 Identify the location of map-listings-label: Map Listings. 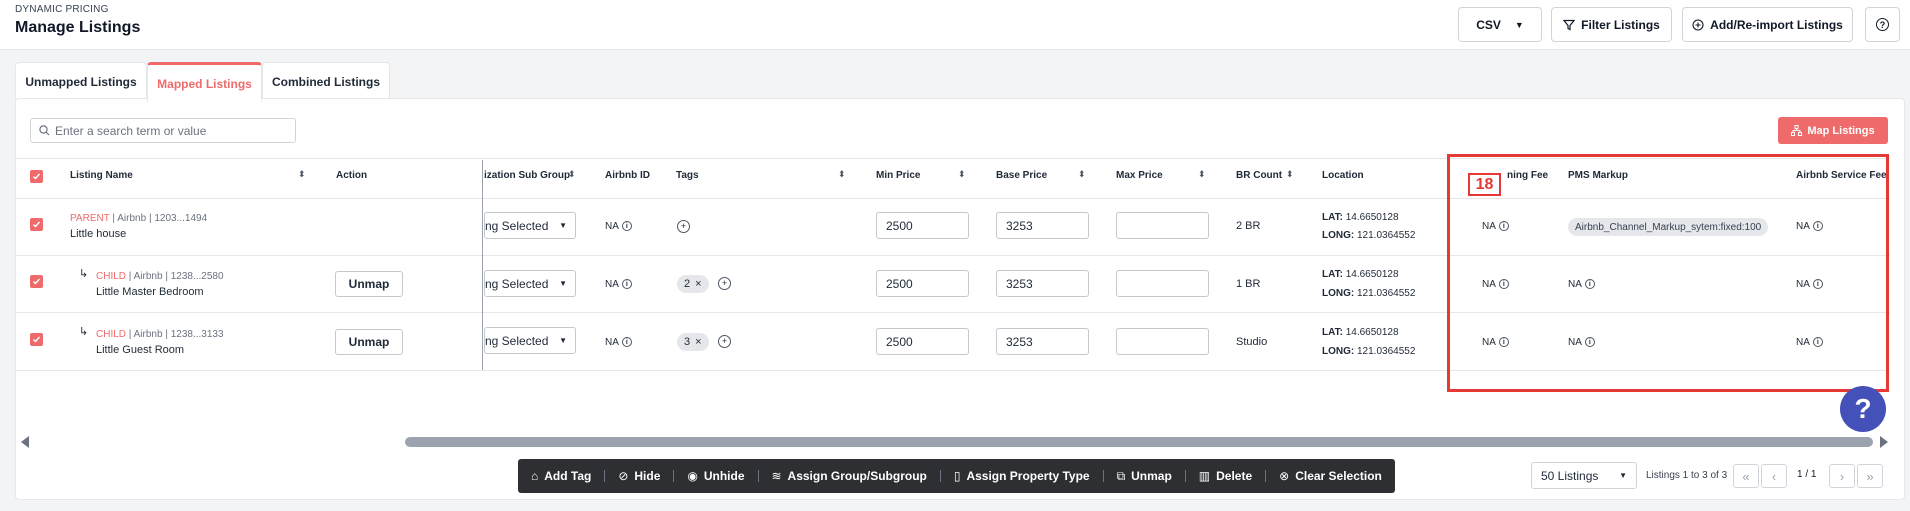
(1841, 130).